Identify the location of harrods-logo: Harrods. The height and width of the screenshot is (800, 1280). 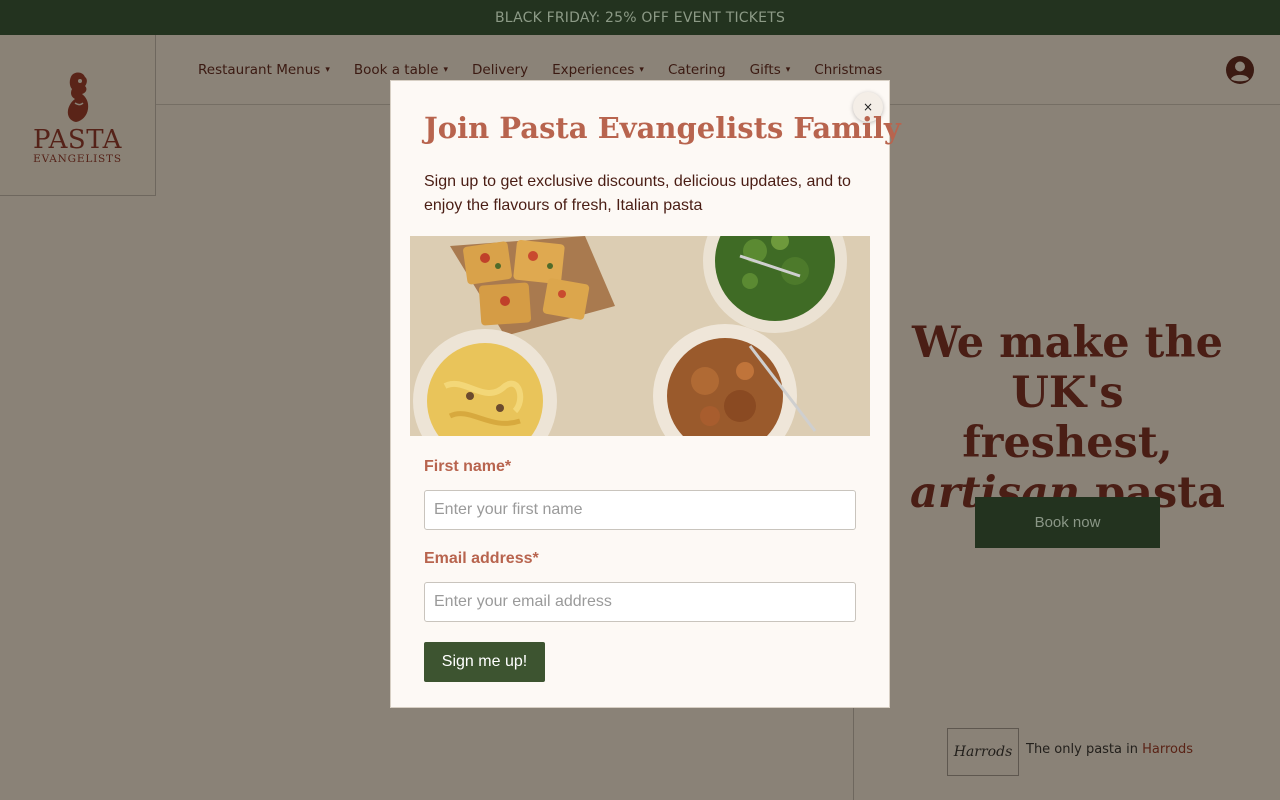
(983, 752).